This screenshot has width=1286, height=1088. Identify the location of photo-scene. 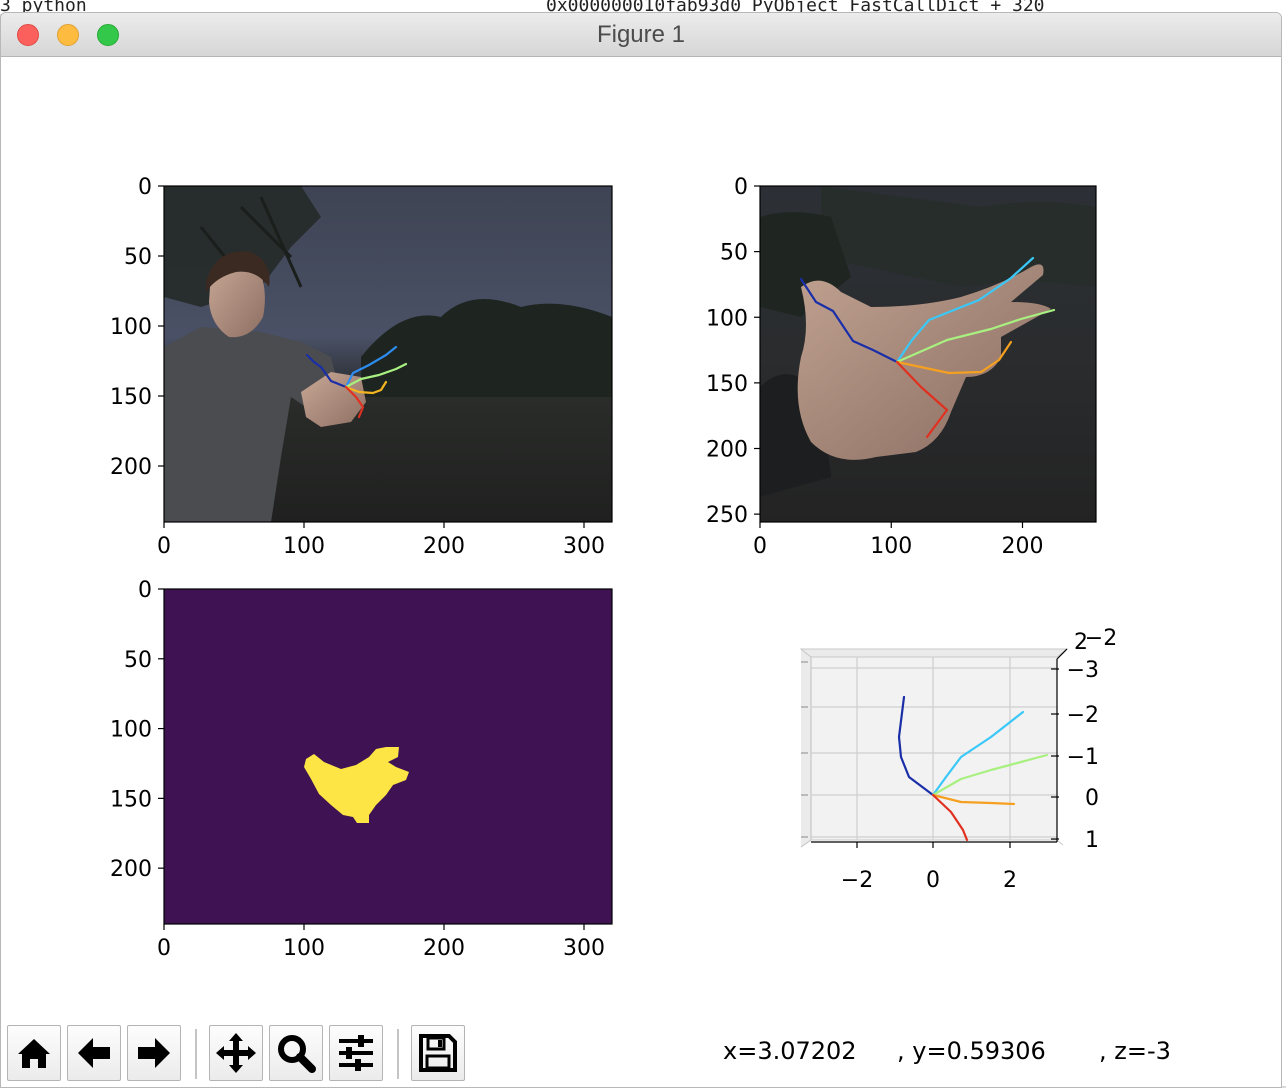
(388, 354).